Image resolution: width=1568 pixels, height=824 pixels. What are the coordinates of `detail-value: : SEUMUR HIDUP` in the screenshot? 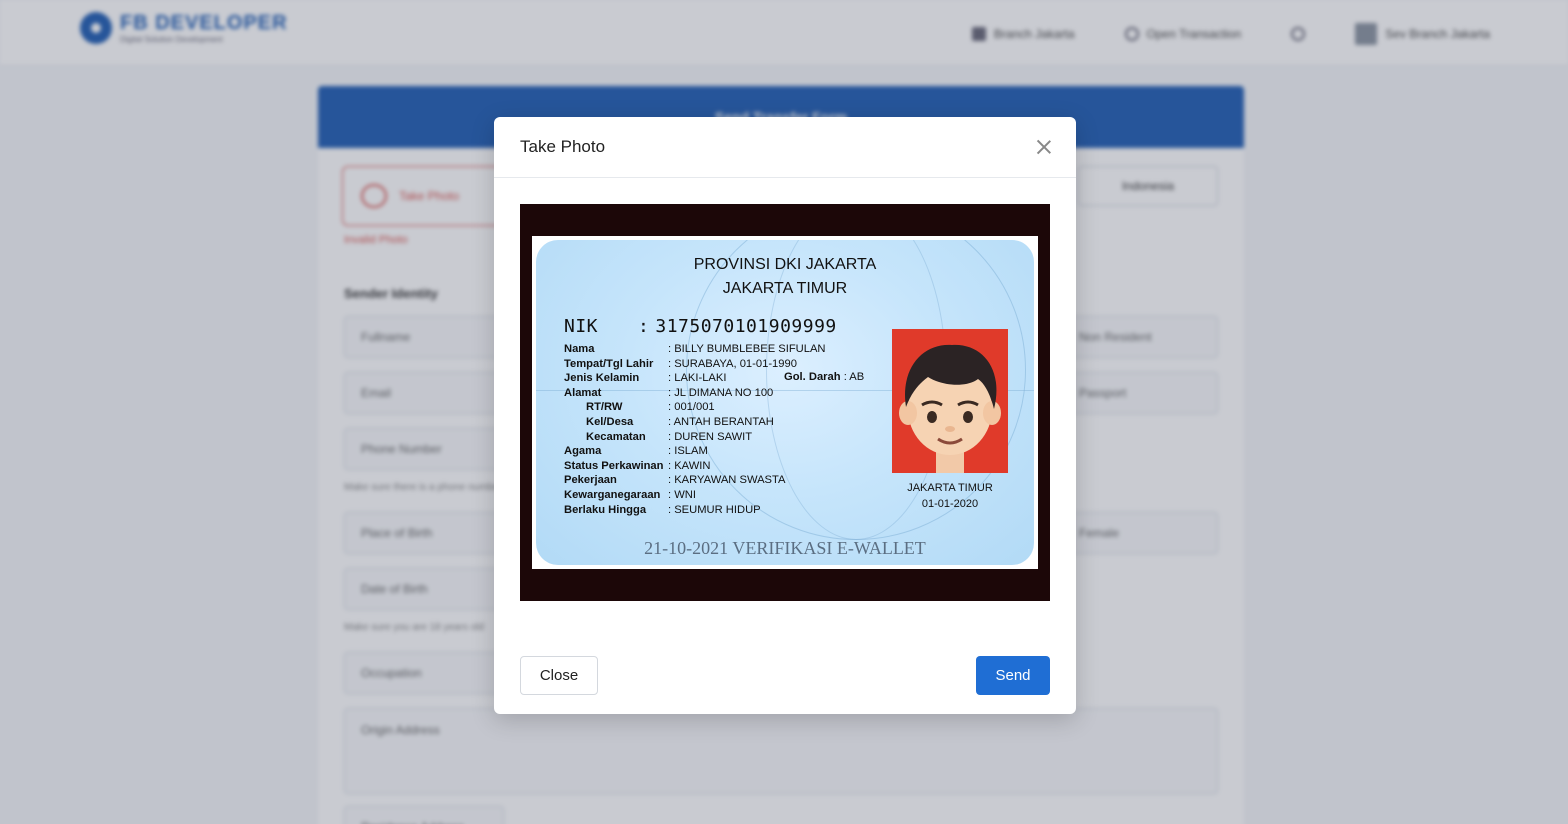 It's located at (714, 509).